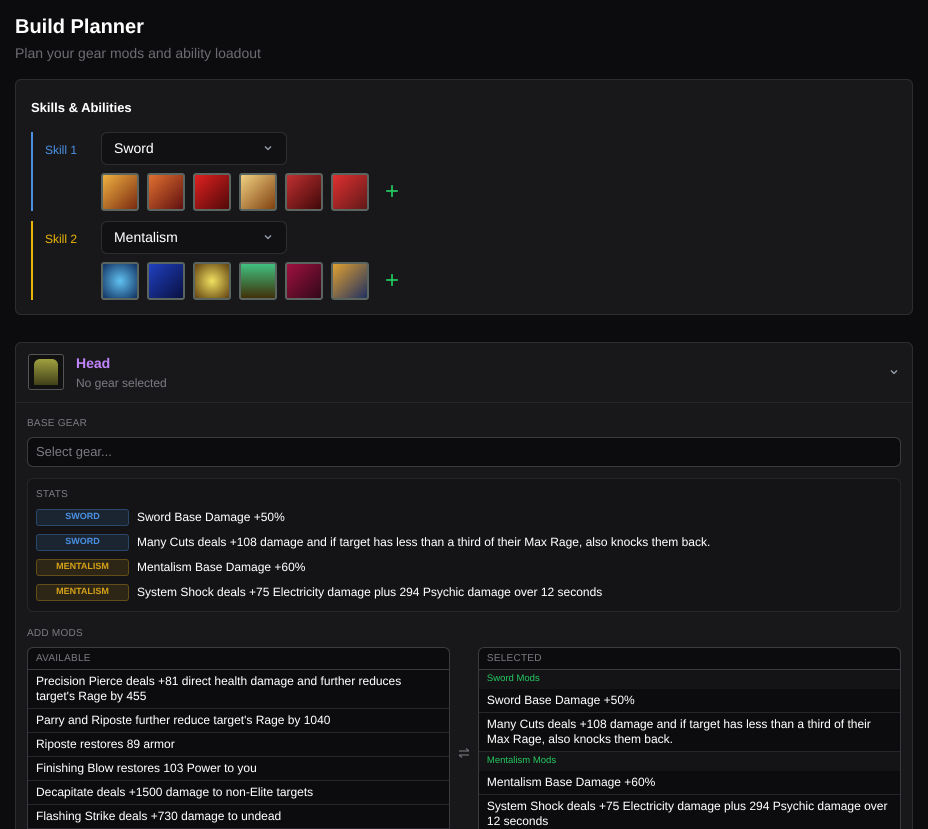 The width and height of the screenshot is (928, 829). Describe the element at coordinates (46, 372) in the screenshot. I see `helmet-icon` at that location.